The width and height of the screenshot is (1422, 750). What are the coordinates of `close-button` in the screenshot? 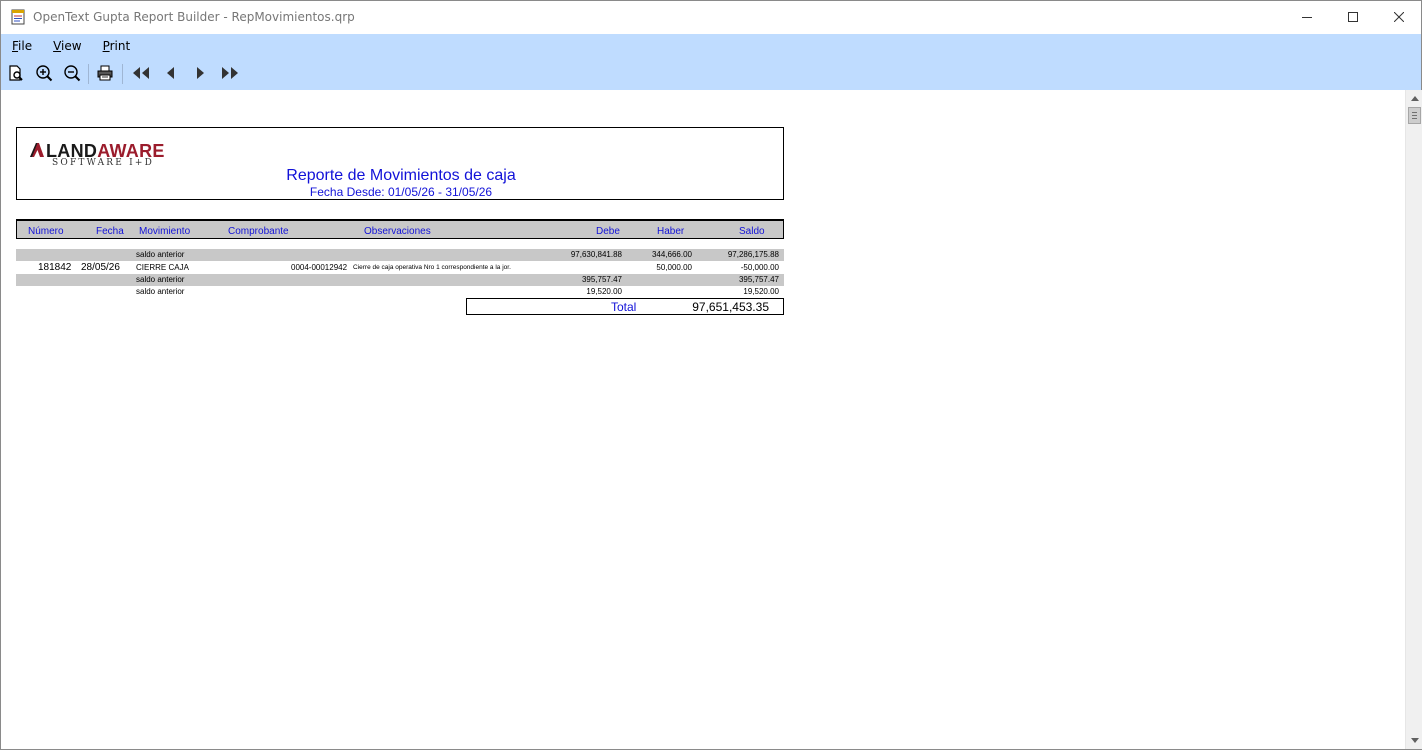 It's located at (1399, 17).